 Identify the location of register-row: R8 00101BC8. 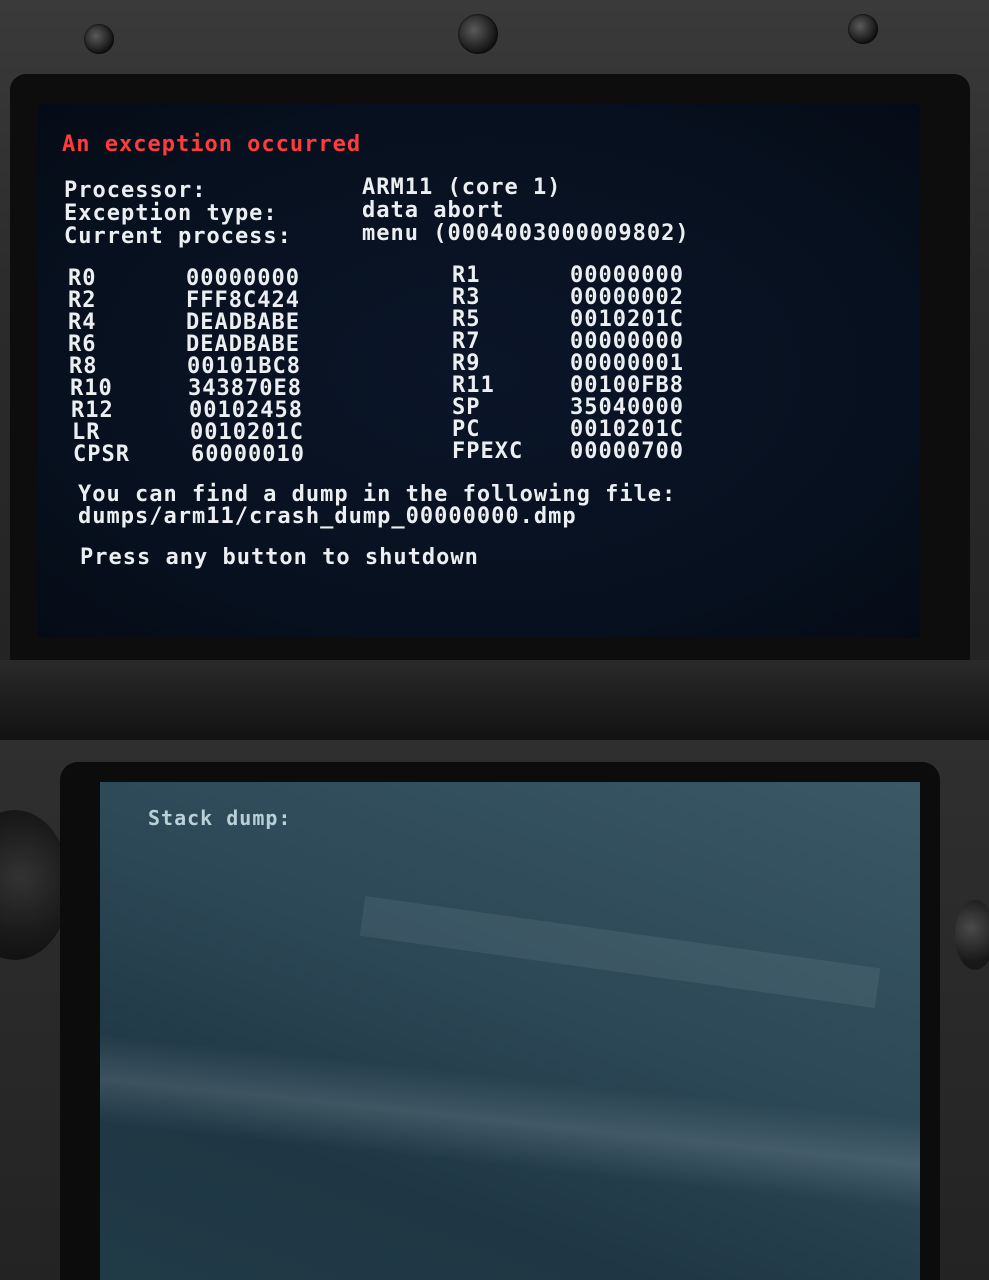
(185, 367).